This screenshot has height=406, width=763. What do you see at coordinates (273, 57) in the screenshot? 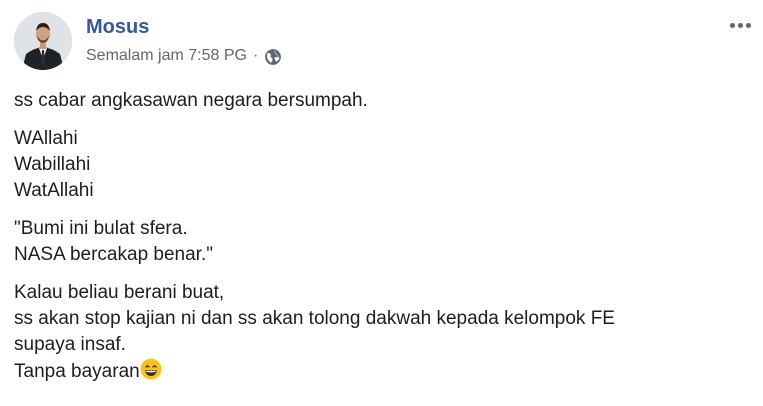
I see `globe-icon` at bounding box center [273, 57].